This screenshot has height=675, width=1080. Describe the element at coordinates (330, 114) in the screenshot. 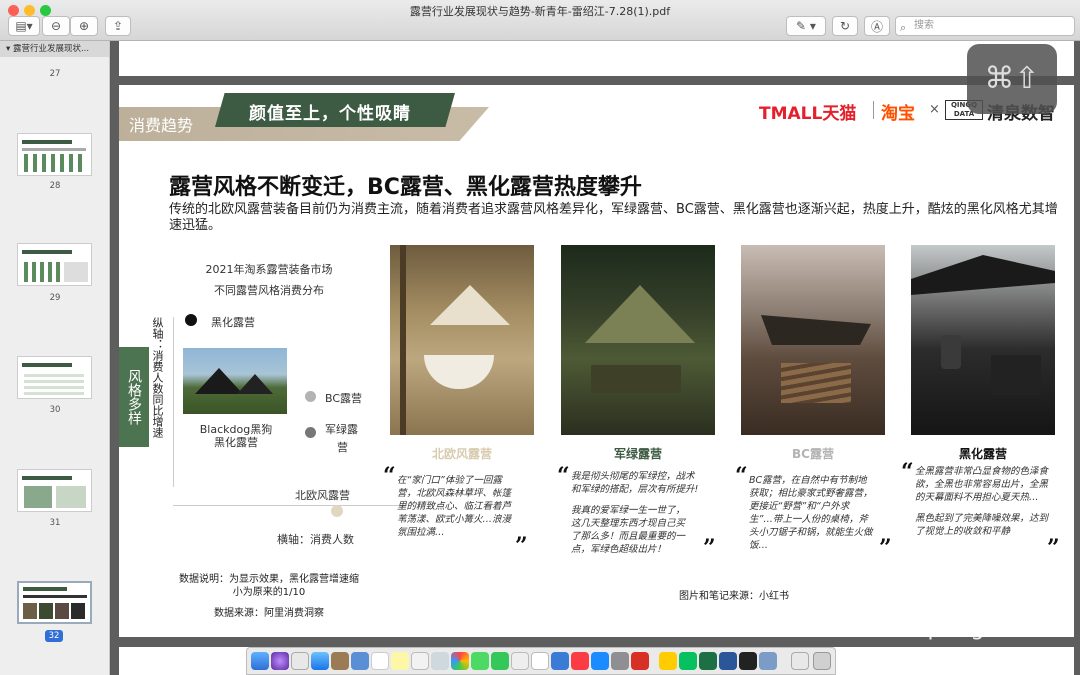

I see `banner-title: 颜值至上，个性吸睛` at that location.